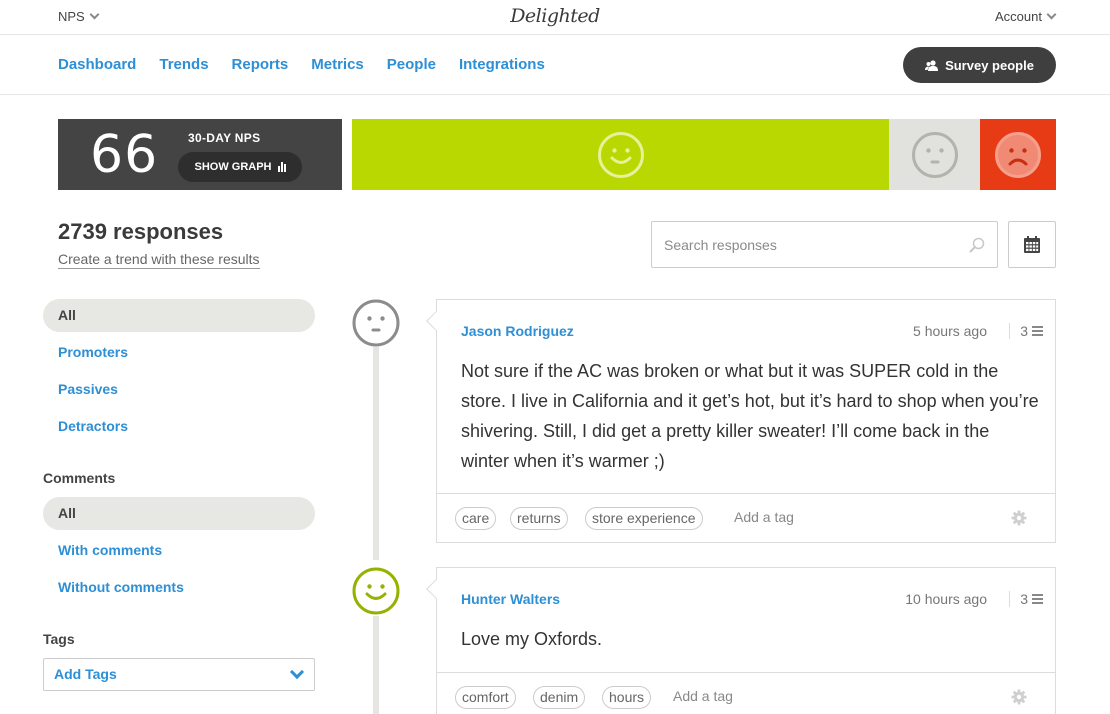  What do you see at coordinates (476, 518) in the screenshot?
I see `tag: care` at bounding box center [476, 518].